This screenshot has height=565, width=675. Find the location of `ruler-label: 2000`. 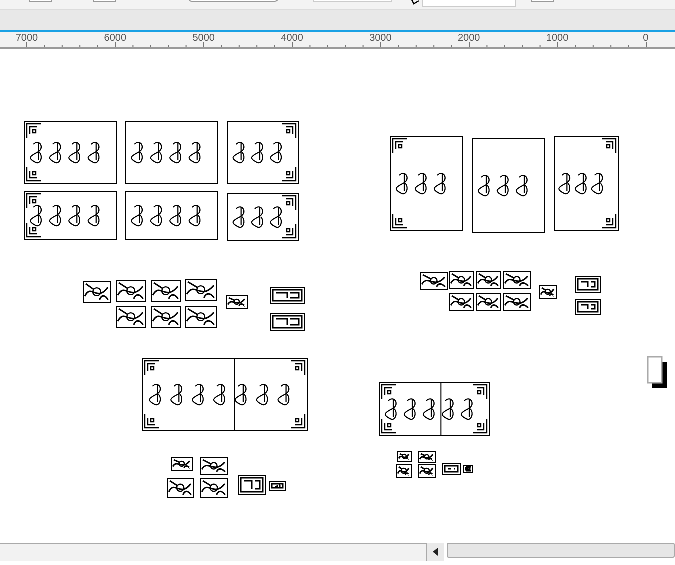

ruler-label: 2000 is located at coordinates (469, 38).